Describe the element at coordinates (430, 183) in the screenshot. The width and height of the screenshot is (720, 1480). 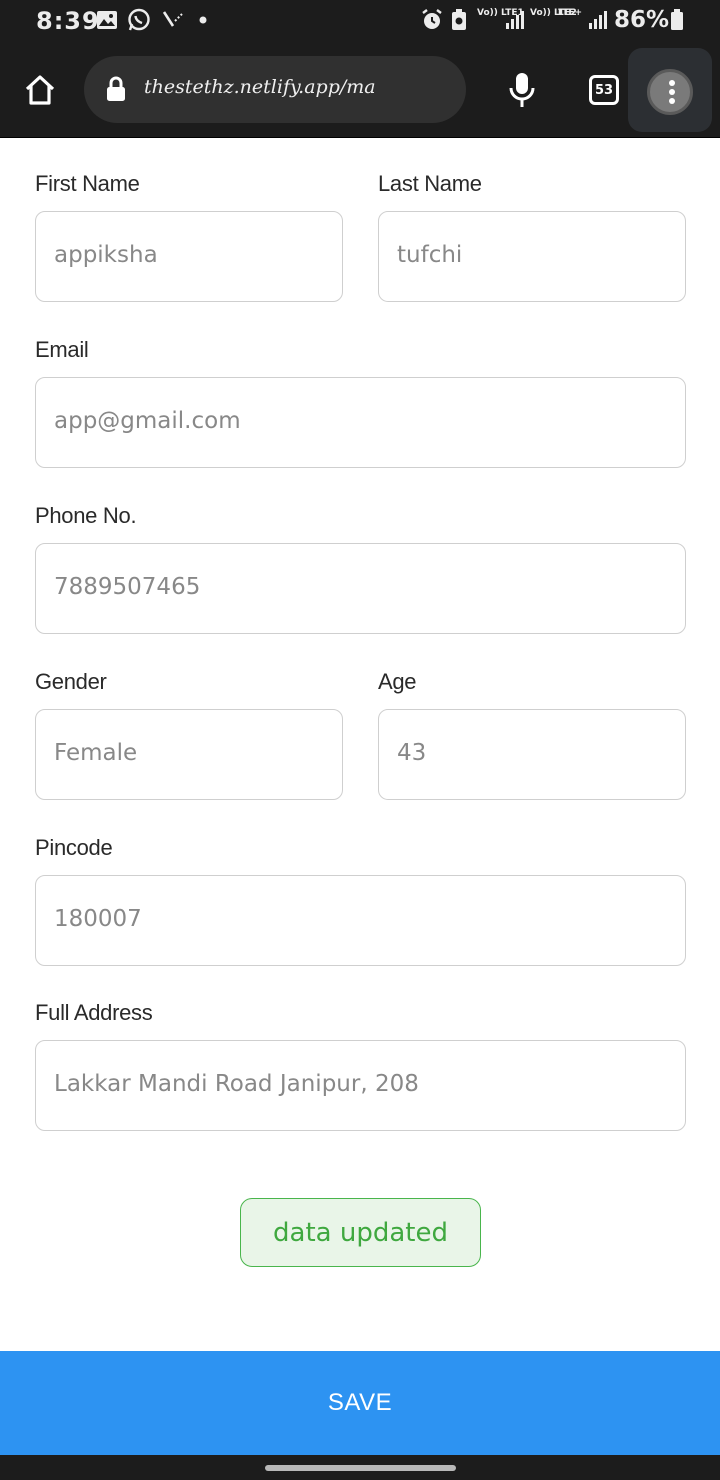
I see `last-name-label: Last Name` at that location.